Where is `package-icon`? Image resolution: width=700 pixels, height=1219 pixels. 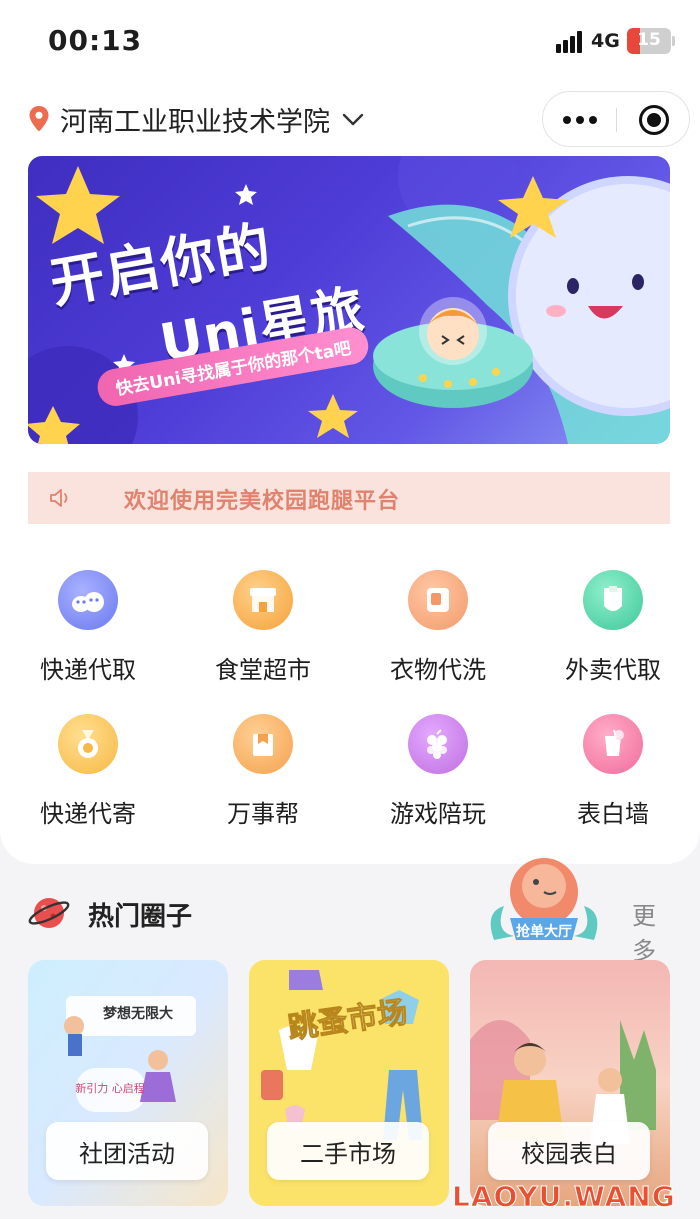 package-icon is located at coordinates (88, 600).